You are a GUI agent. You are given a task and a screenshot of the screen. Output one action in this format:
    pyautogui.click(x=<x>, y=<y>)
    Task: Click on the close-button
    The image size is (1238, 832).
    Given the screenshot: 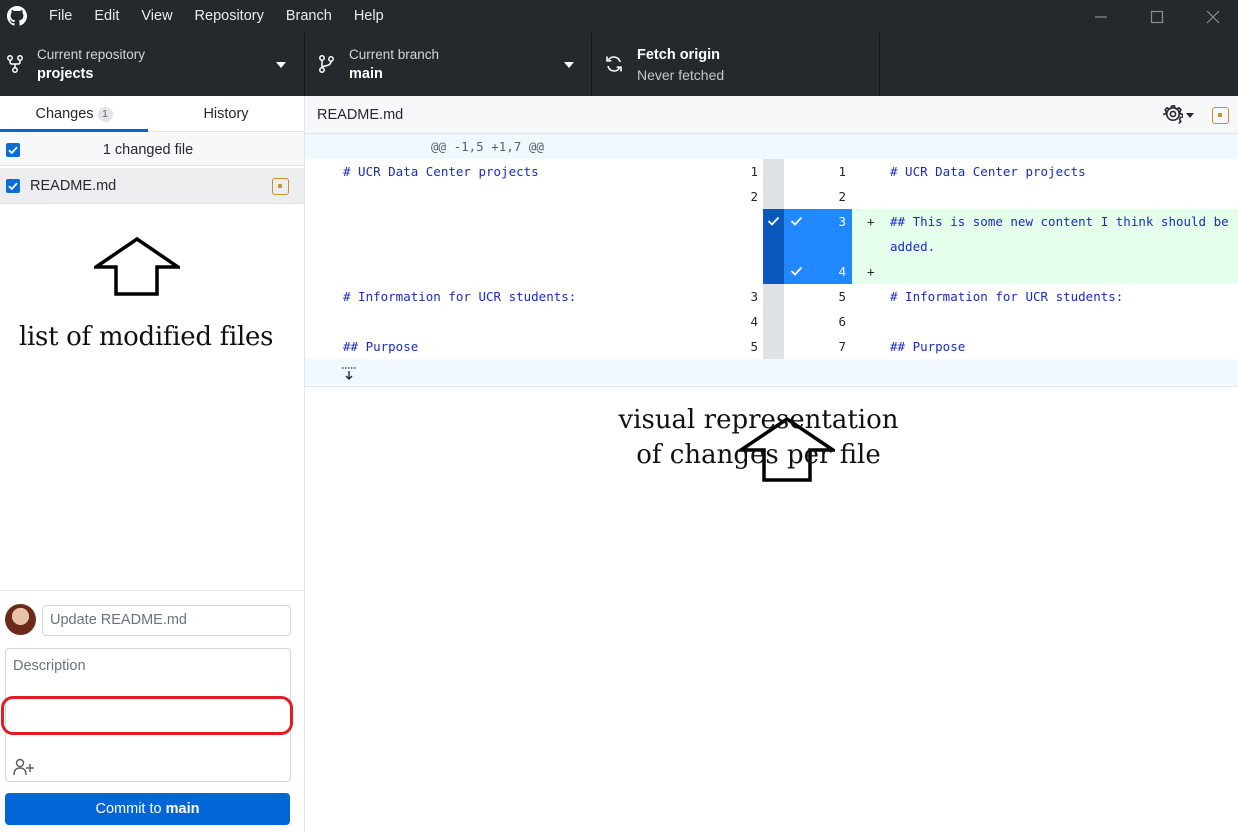 What is the action you would take?
    pyautogui.click(x=1211, y=16)
    